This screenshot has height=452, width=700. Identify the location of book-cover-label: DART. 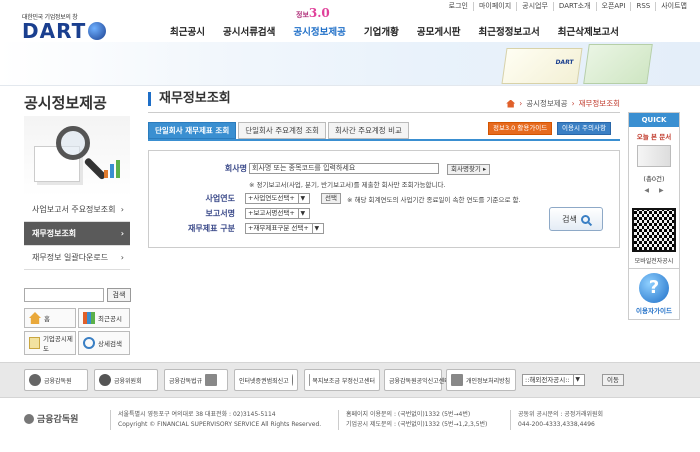
(564, 62).